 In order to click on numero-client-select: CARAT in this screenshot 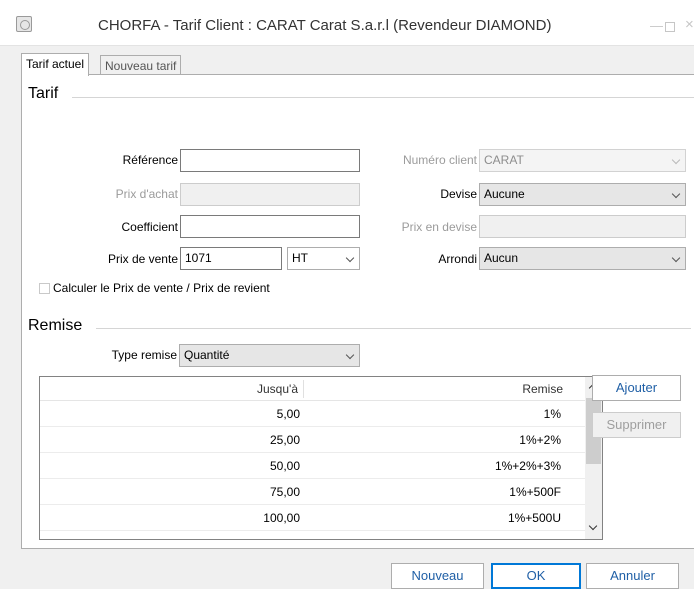, I will do `click(582, 160)`.